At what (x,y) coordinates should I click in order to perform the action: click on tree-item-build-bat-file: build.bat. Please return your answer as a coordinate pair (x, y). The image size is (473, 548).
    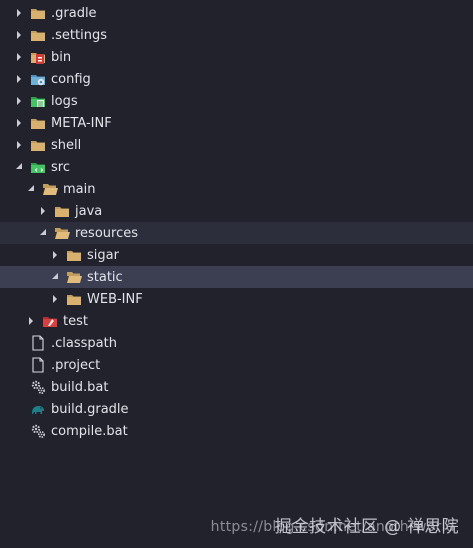
    Looking at the image, I should click on (236, 387).